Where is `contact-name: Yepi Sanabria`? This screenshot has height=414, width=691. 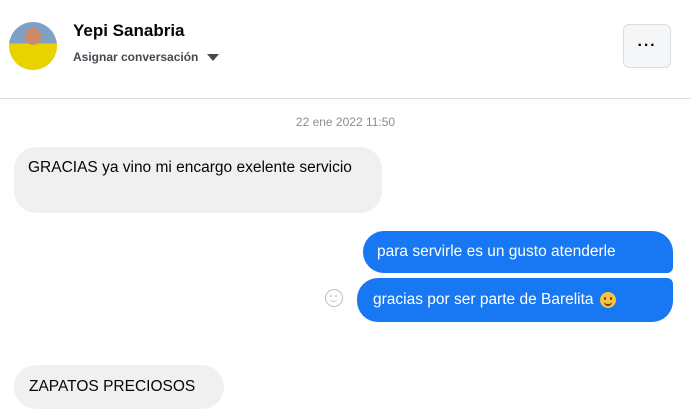 contact-name: Yepi Sanabria is located at coordinates (129, 31).